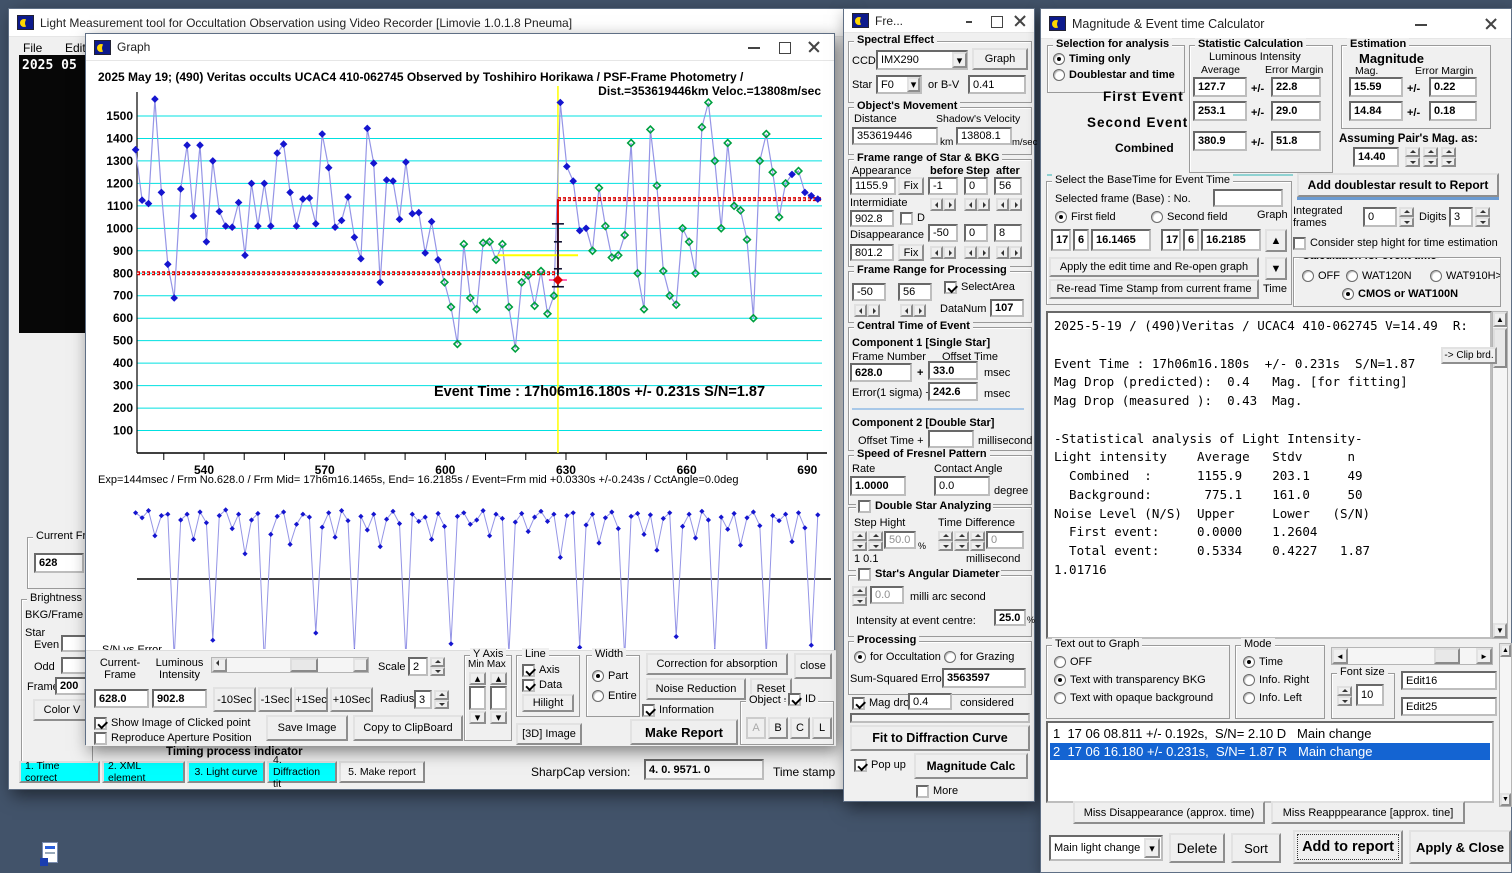 This screenshot has width=1512, height=873. Describe the element at coordinates (911, 186) in the screenshot. I see `appearance-fix-button: Fix` at that location.